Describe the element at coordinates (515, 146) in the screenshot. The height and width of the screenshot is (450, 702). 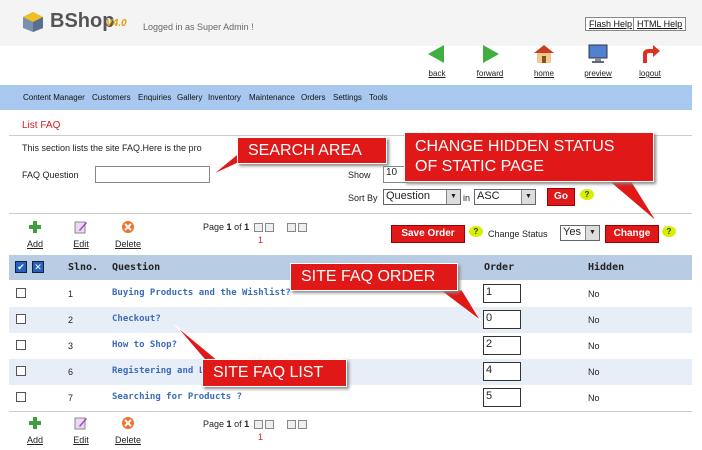
I see `callout-line: CHANGE HIDDEN STATUS` at that location.